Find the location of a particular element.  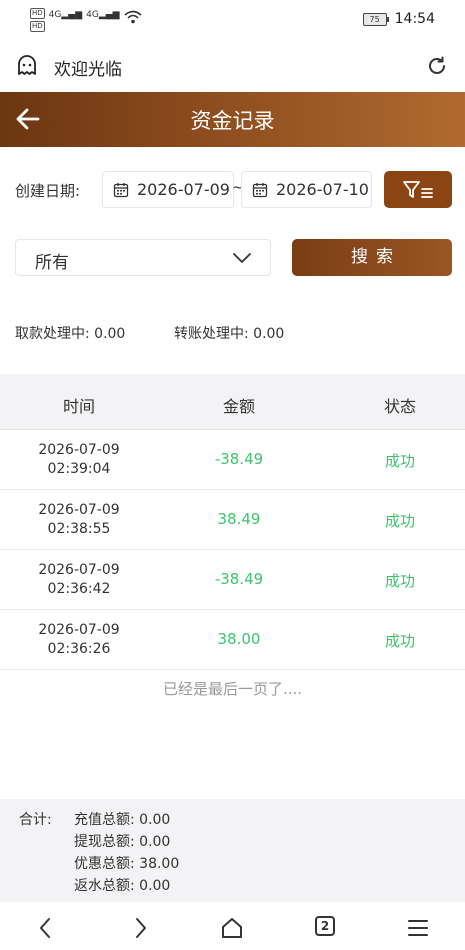

total-withdraw: 提现总额: 0.00 is located at coordinates (122, 842).